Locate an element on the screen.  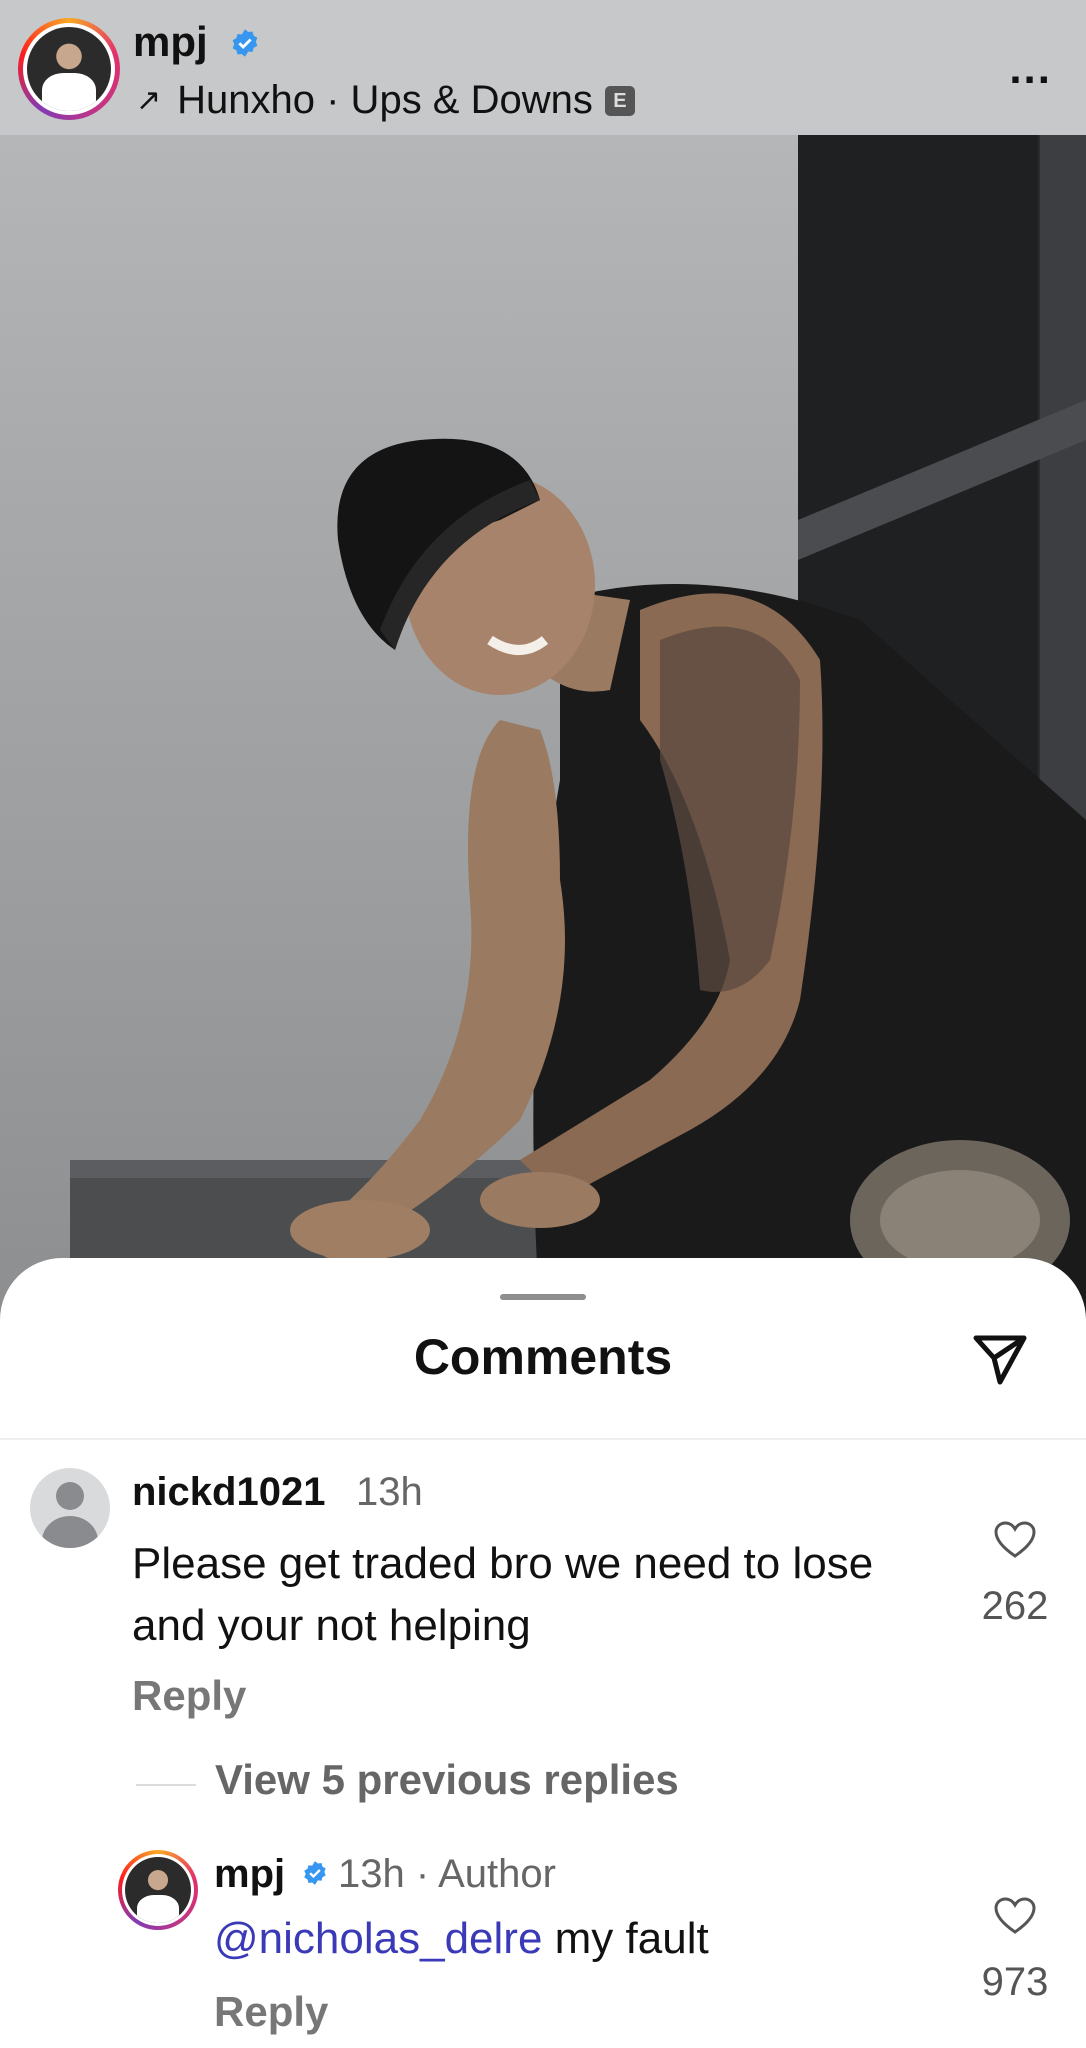
explicit-badge: E is located at coordinates (619, 100).